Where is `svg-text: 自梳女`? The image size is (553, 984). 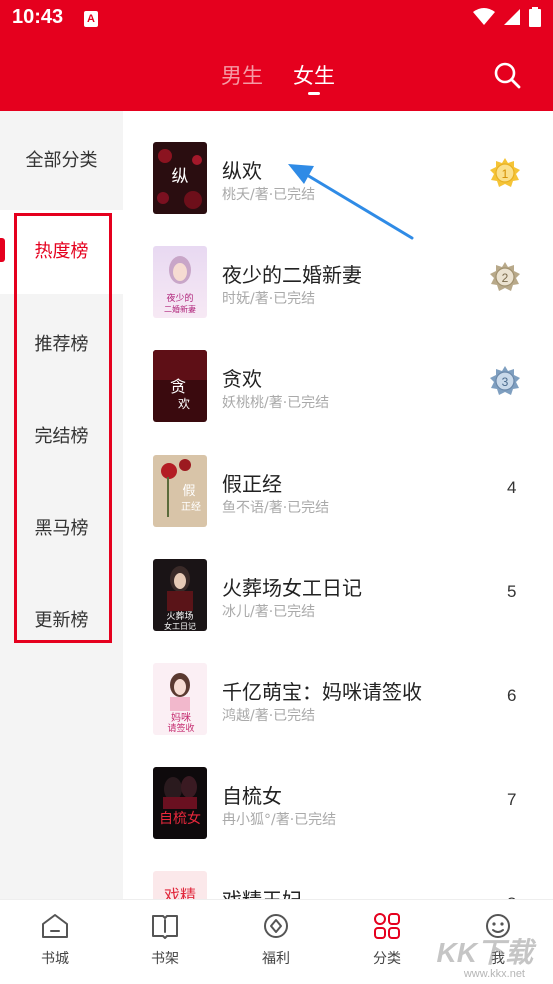 svg-text: 自梳女 is located at coordinates (180, 818).